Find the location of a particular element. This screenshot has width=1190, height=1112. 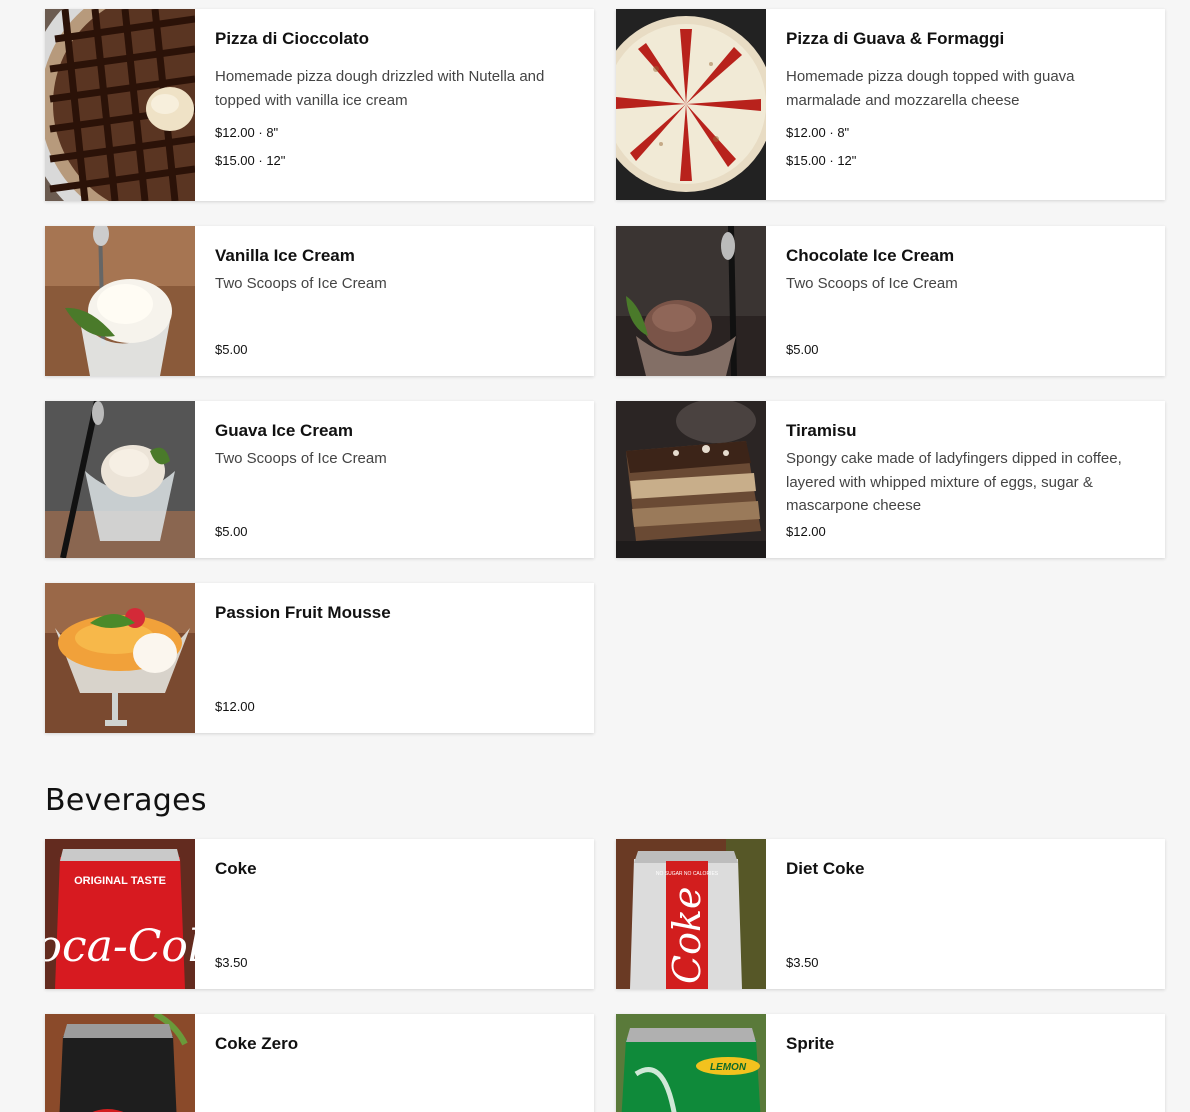

sprite-can-label: LEMON is located at coordinates (728, 1067).